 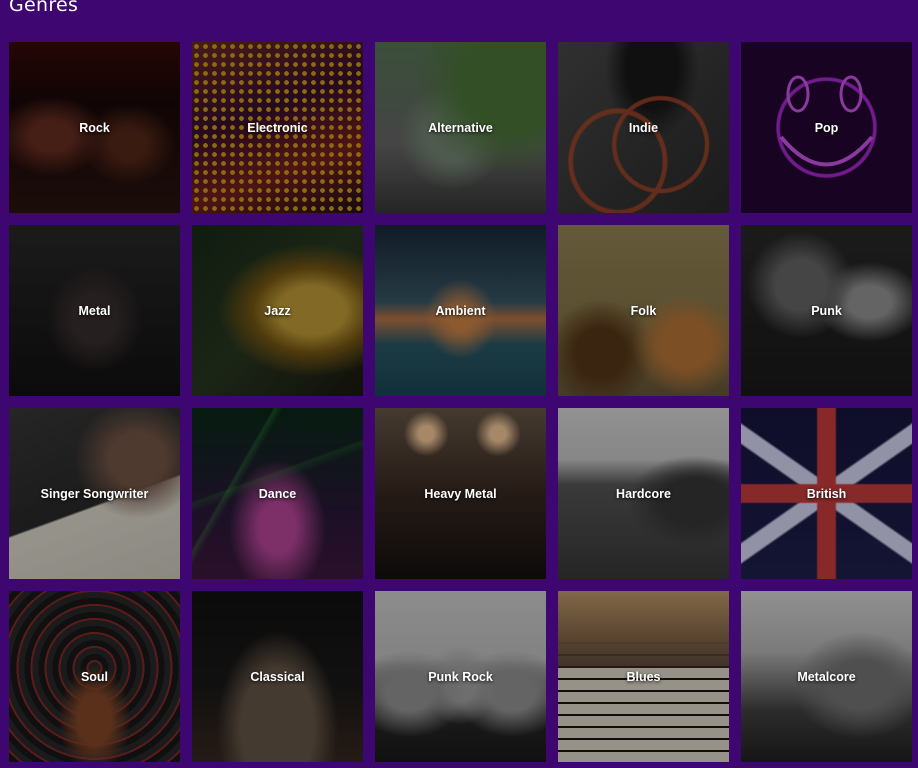 I want to click on genre-label: Rock, so click(x=94, y=127).